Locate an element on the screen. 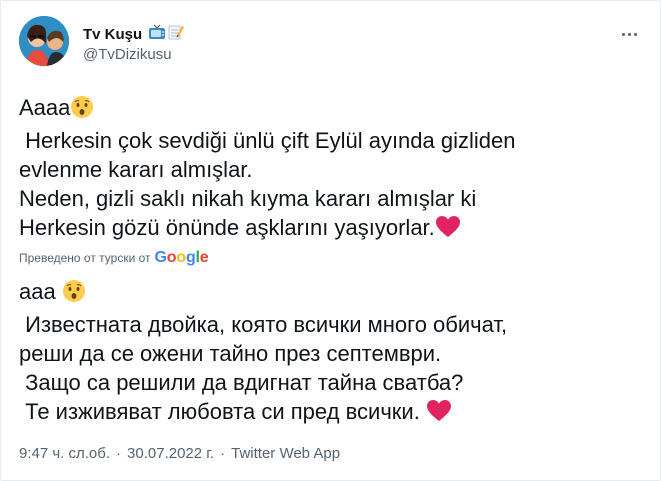 The image size is (661, 481). display-name: Tv Kuşu is located at coordinates (112, 34).